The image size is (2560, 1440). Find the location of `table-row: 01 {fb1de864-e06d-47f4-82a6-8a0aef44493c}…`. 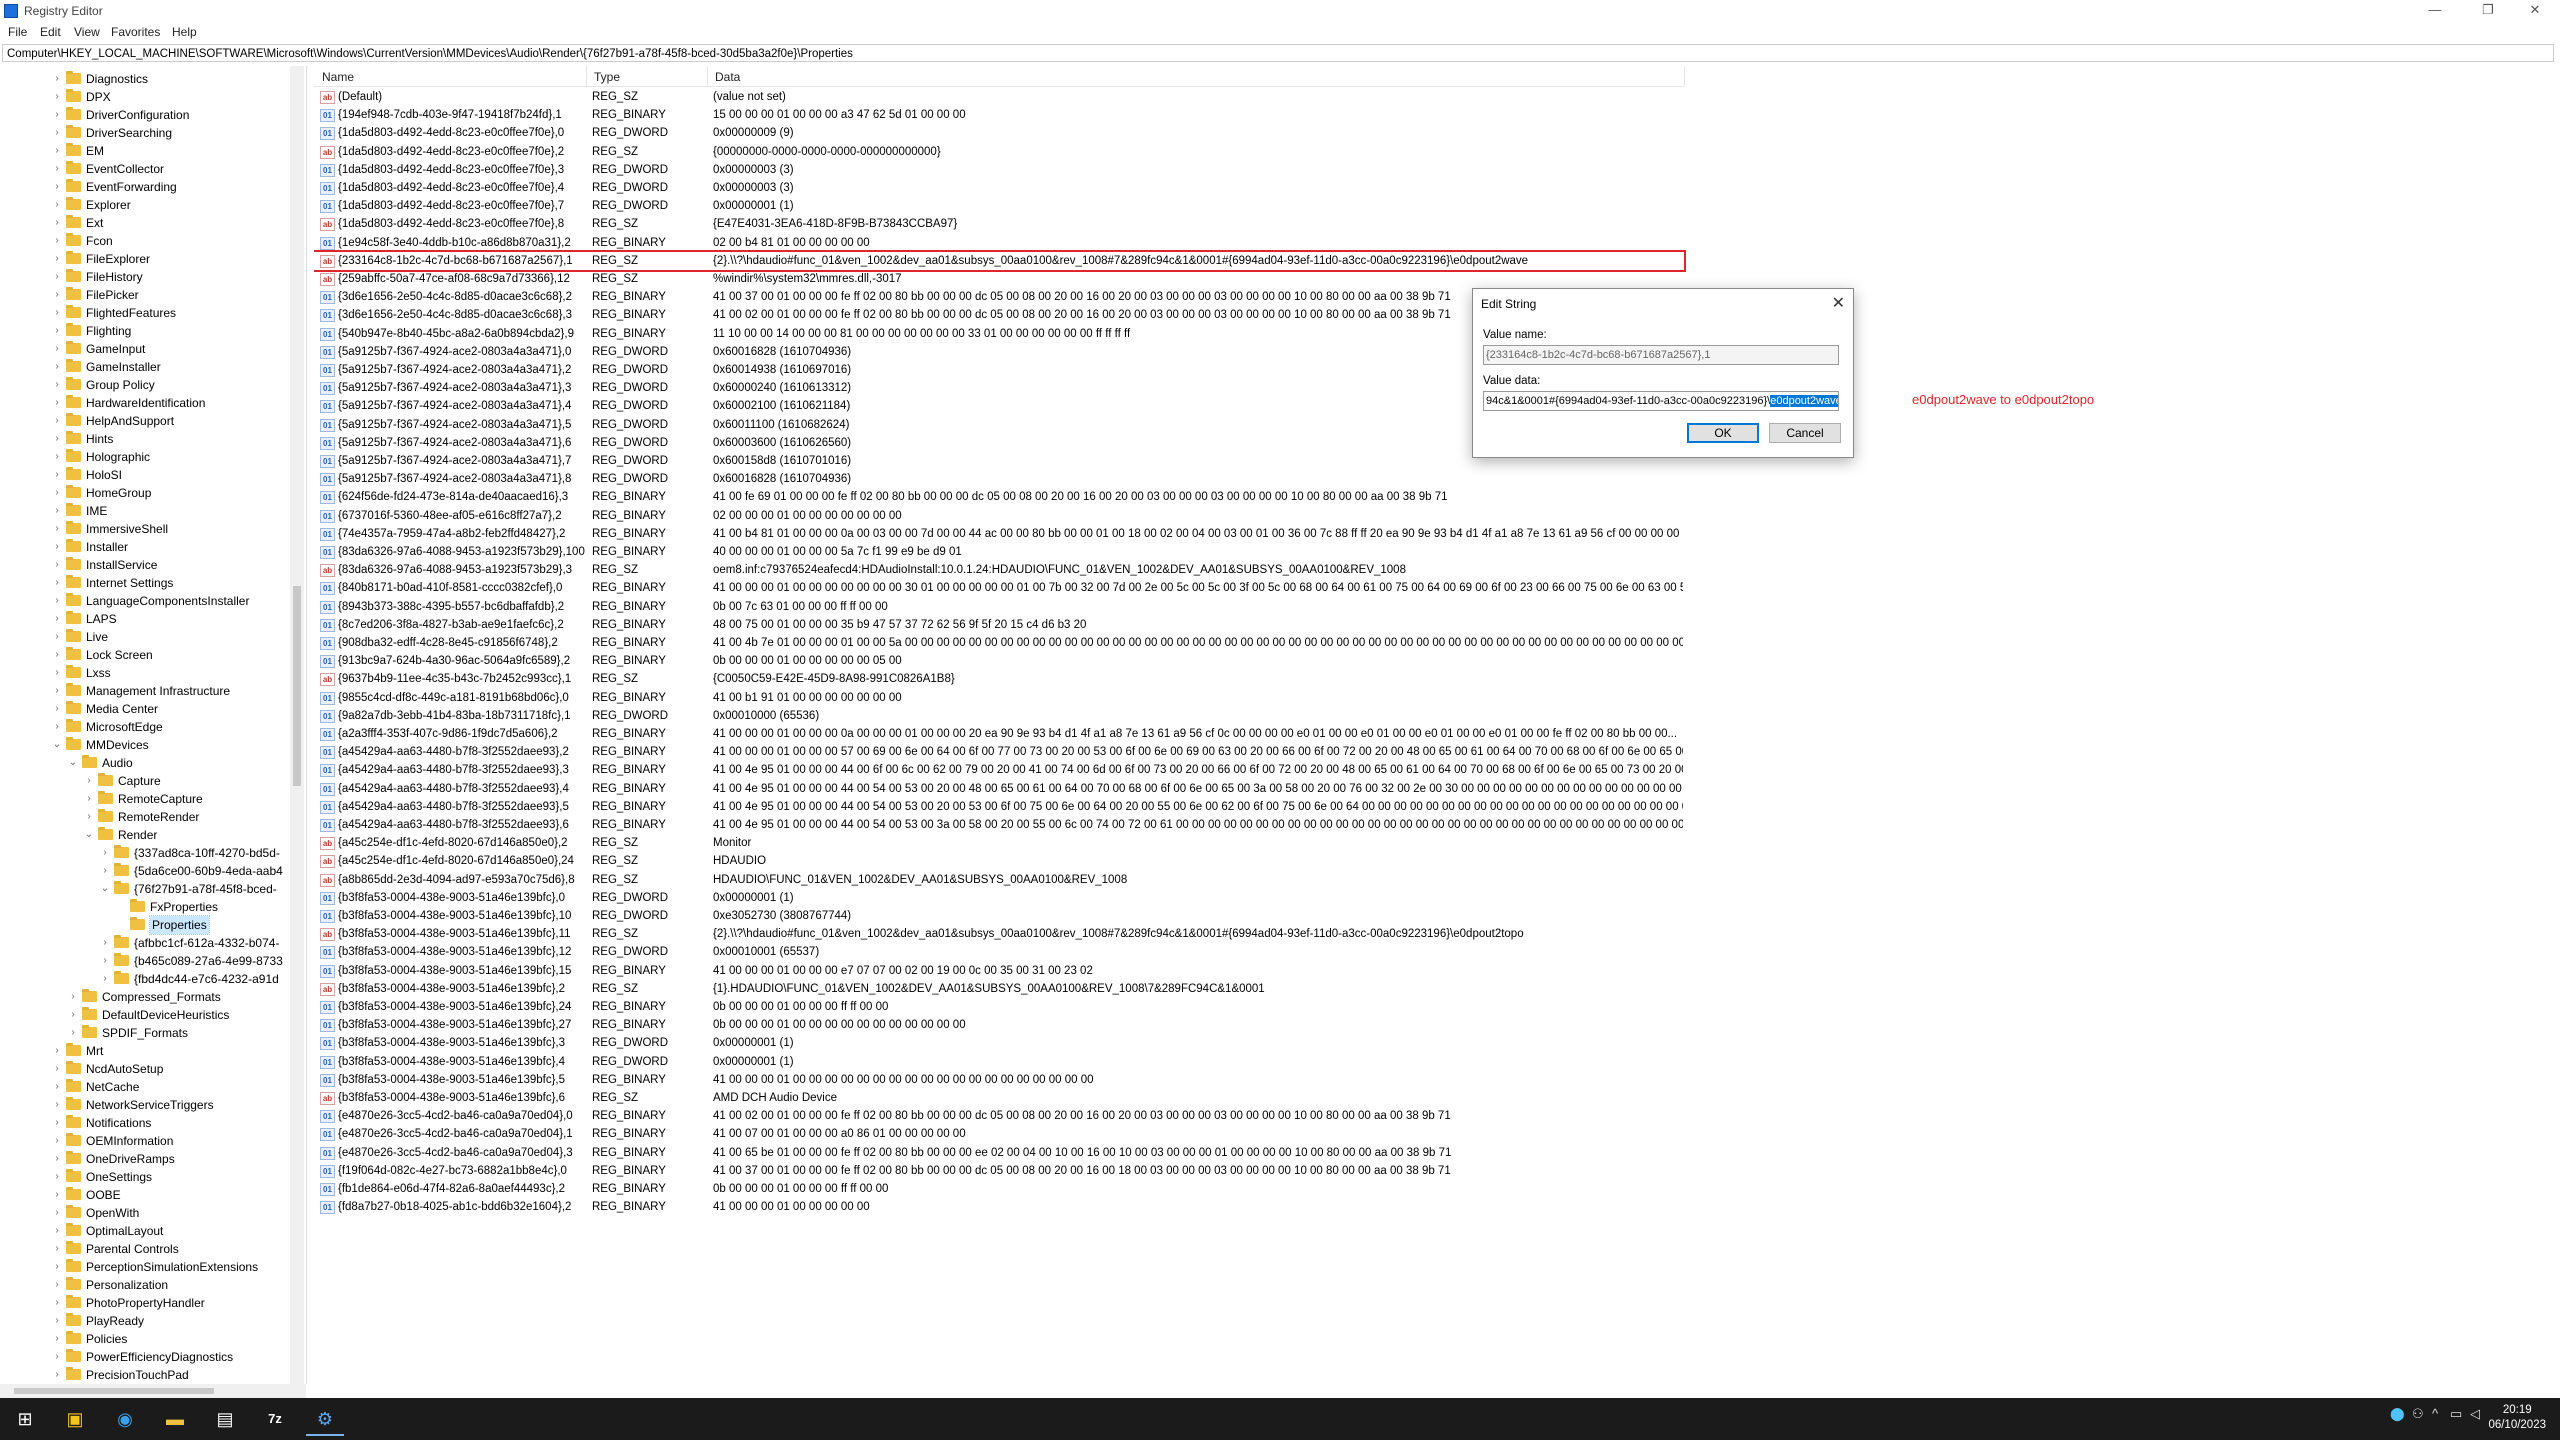

table-row: 01 {fb1de864-e06d-47f4-82a6-8a0aef44493c}… is located at coordinates (999, 1189).